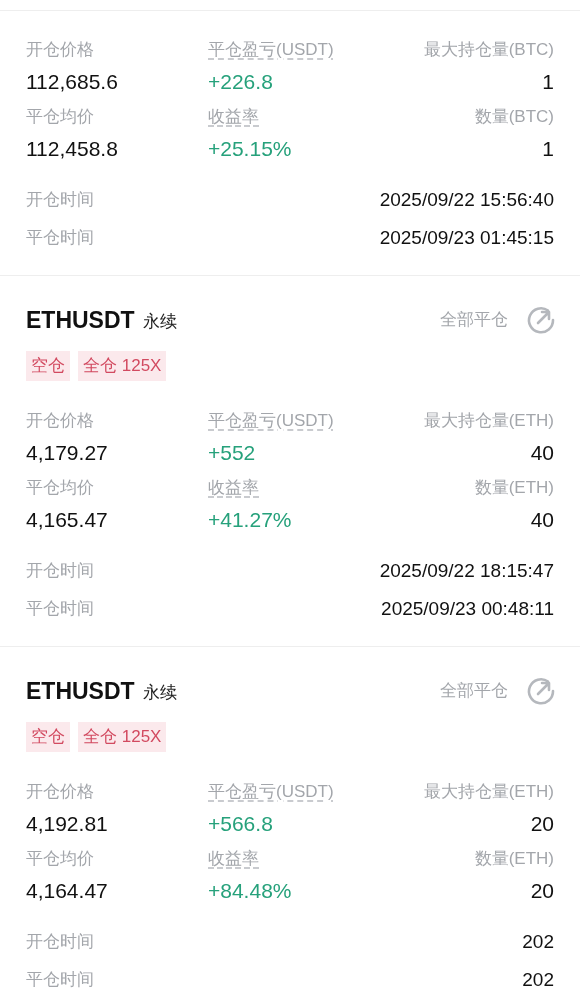 Image resolution: width=580 pixels, height=1007 pixels. Describe the element at coordinates (67, 453) in the screenshot. I see `stat-value: 4,179.27` at that location.